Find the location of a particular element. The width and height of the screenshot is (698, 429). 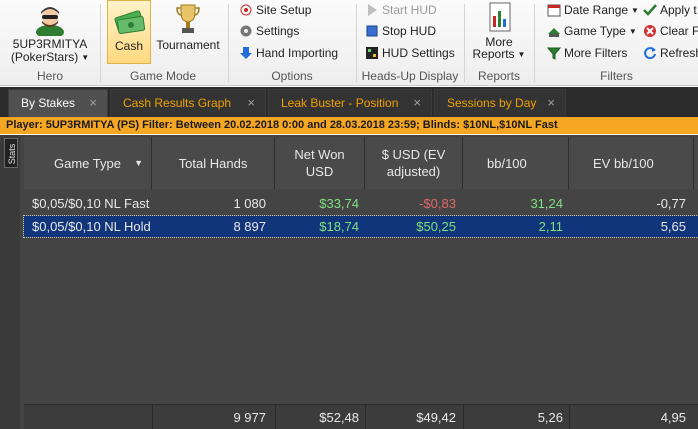

game-mode-group: Cash Tournament Game Mode is located at coordinates (163, 43).